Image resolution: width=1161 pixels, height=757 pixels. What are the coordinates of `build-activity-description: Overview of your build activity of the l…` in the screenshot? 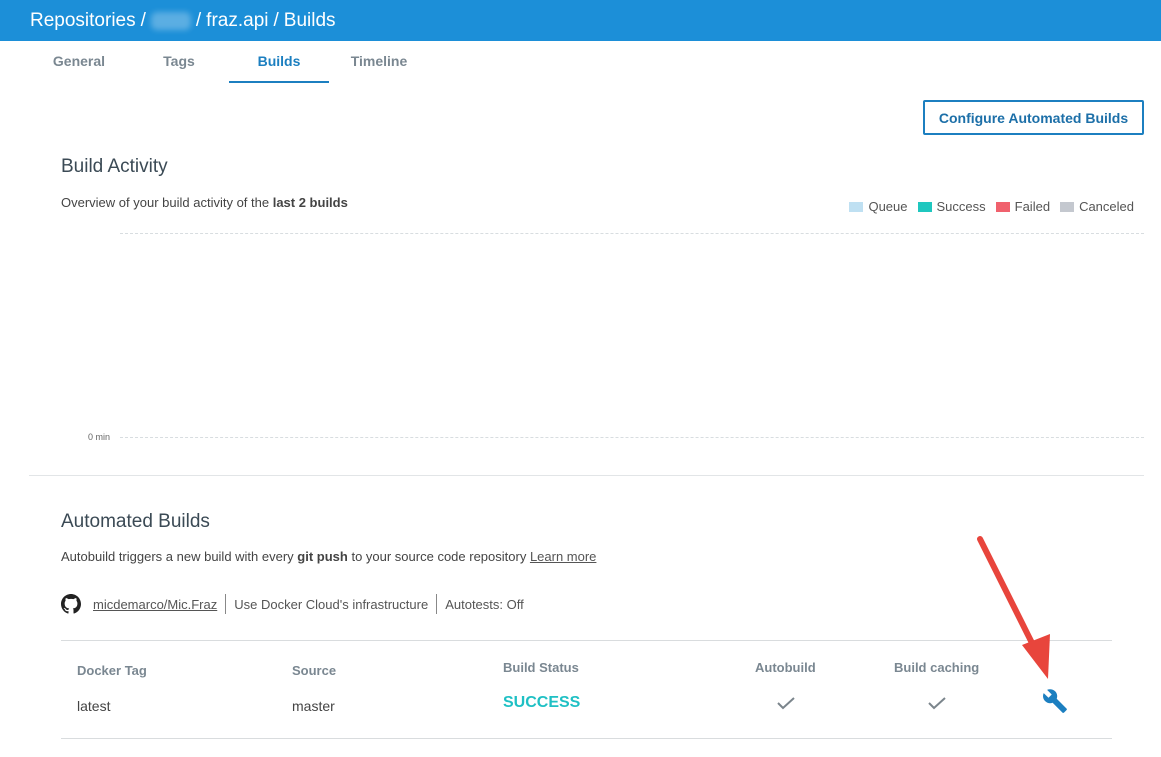 It's located at (204, 202).